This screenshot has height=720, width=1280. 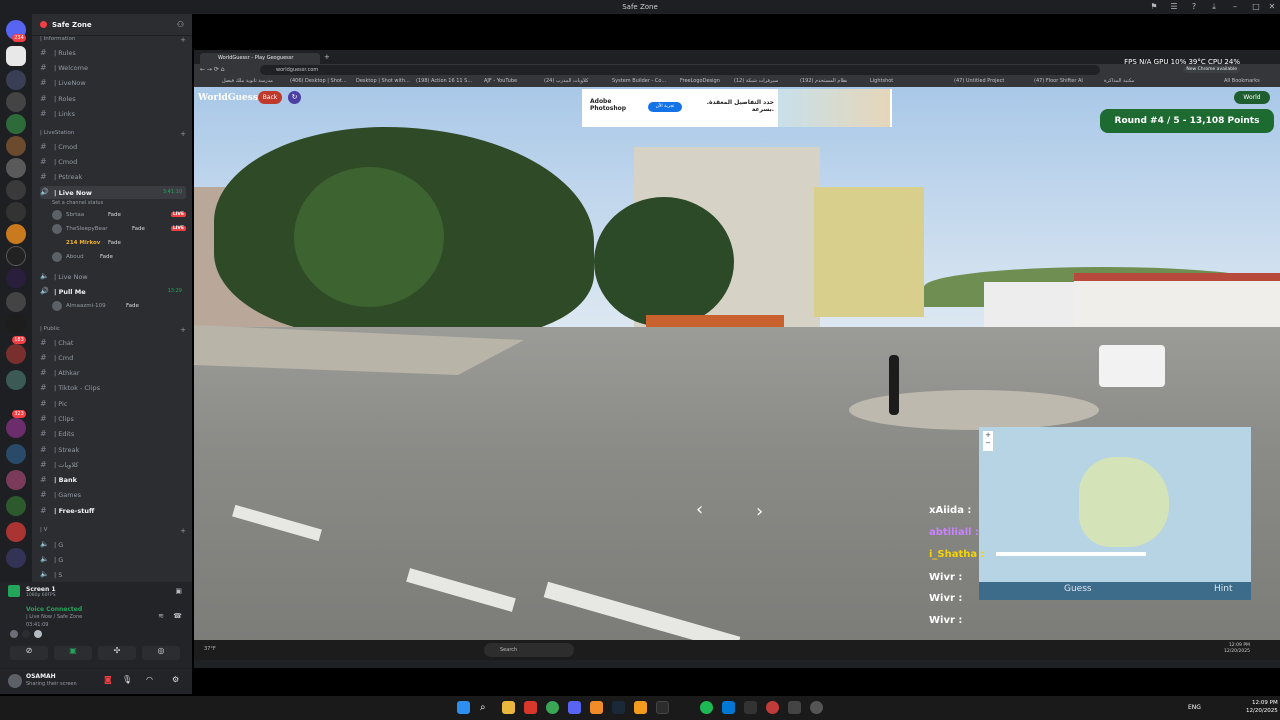 I want to click on spotify-icon, so click(x=706, y=707).